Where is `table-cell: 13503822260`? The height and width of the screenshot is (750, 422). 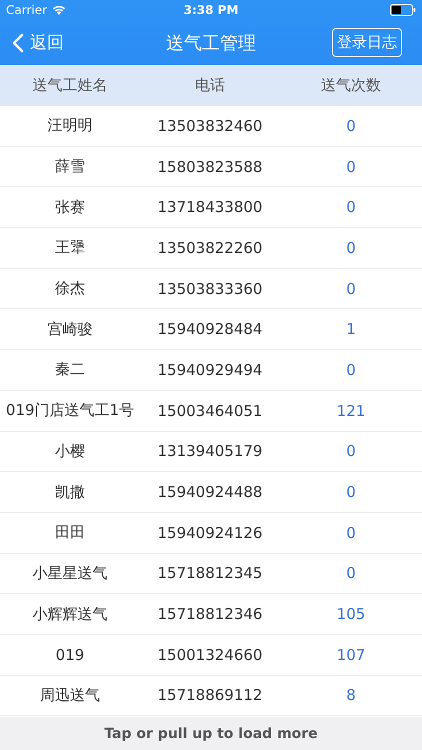
table-cell: 13503822260 is located at coordinates (210, 247).